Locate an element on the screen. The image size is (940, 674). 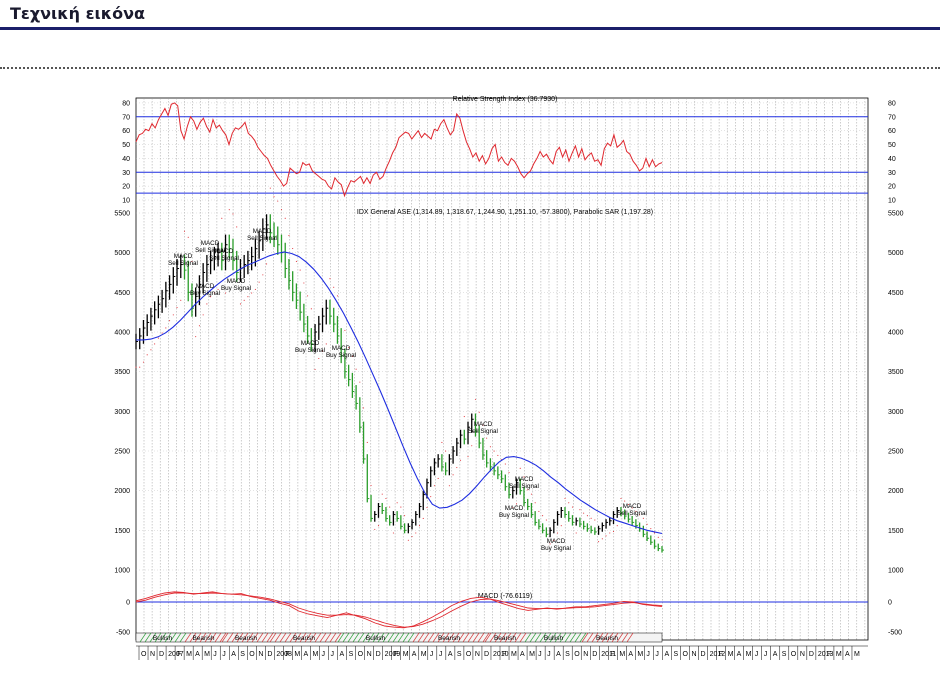
month-label: S is located at coordinates (567, 654).